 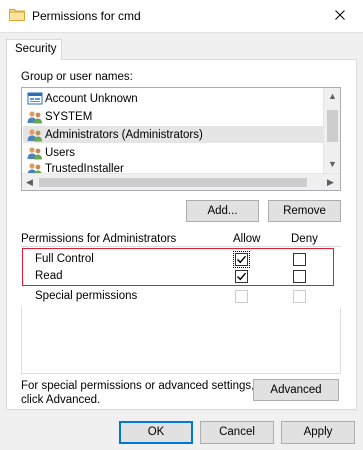 I want to click on full-control-deny-checkbox, so click(x=299, y=259).